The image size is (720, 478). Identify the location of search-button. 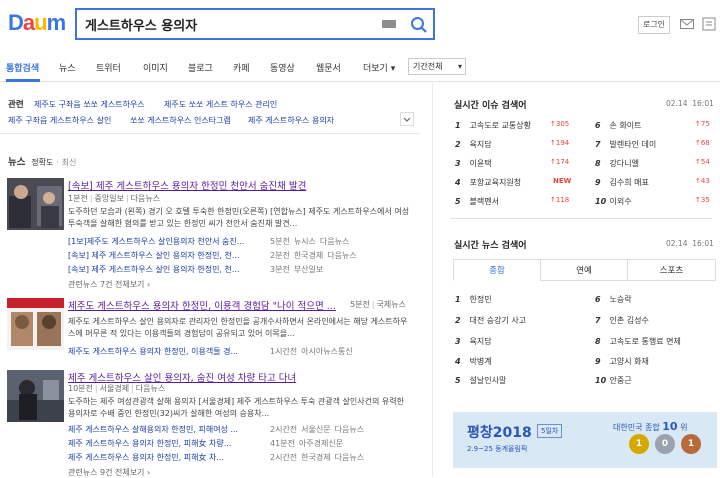
(419, 25).